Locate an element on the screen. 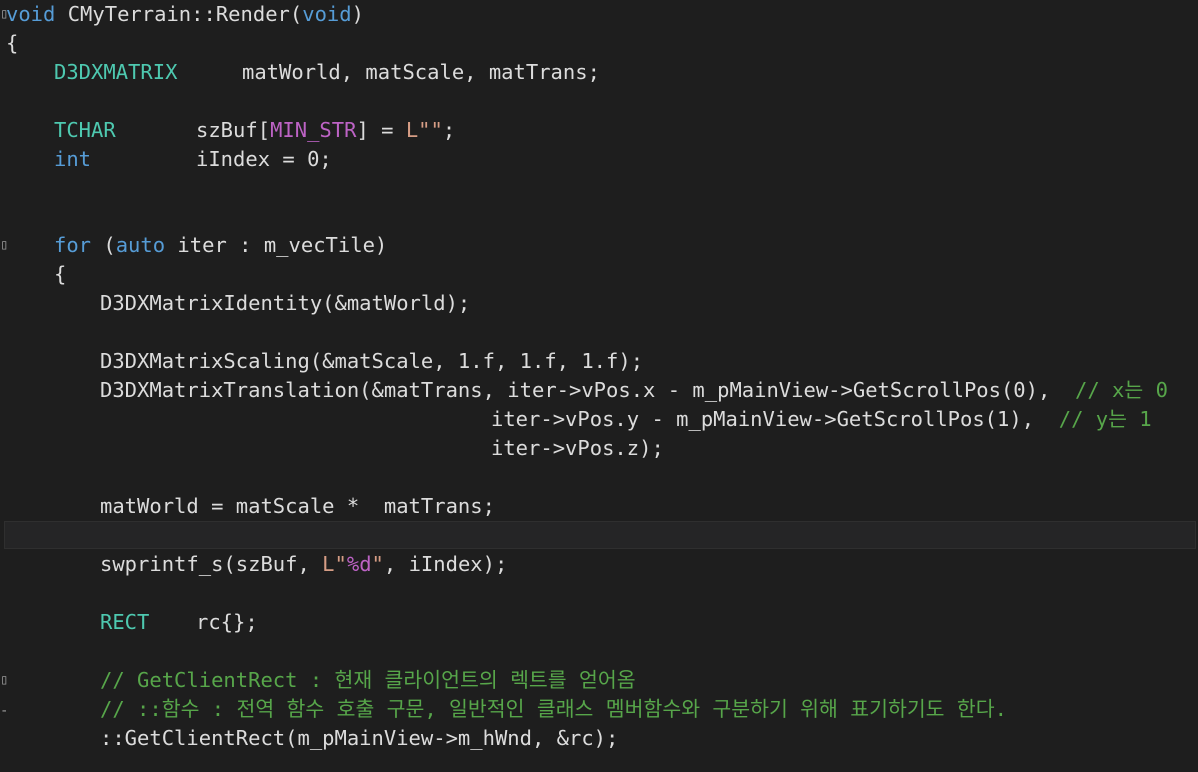  code-line: RECT is located at coordinates (124, 622).